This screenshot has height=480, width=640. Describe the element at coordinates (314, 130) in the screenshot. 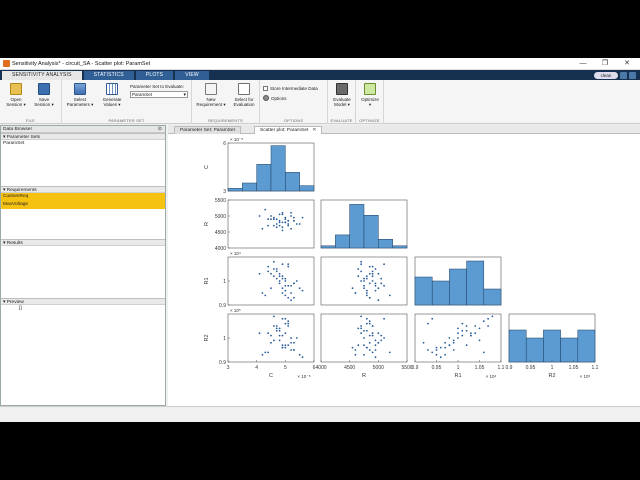

I see `close-tab-icon: ✕` at that location.